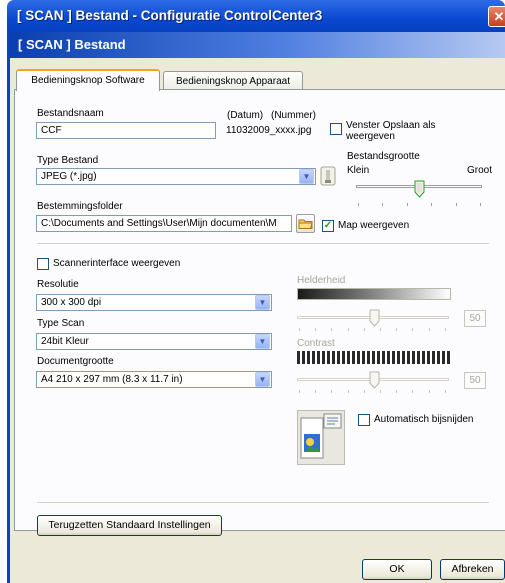 This screenshot has width=505, height=583. Describe the element at coordinates (316, 343) in the screenshot. I see `contrast-label: Contrast` at that location.